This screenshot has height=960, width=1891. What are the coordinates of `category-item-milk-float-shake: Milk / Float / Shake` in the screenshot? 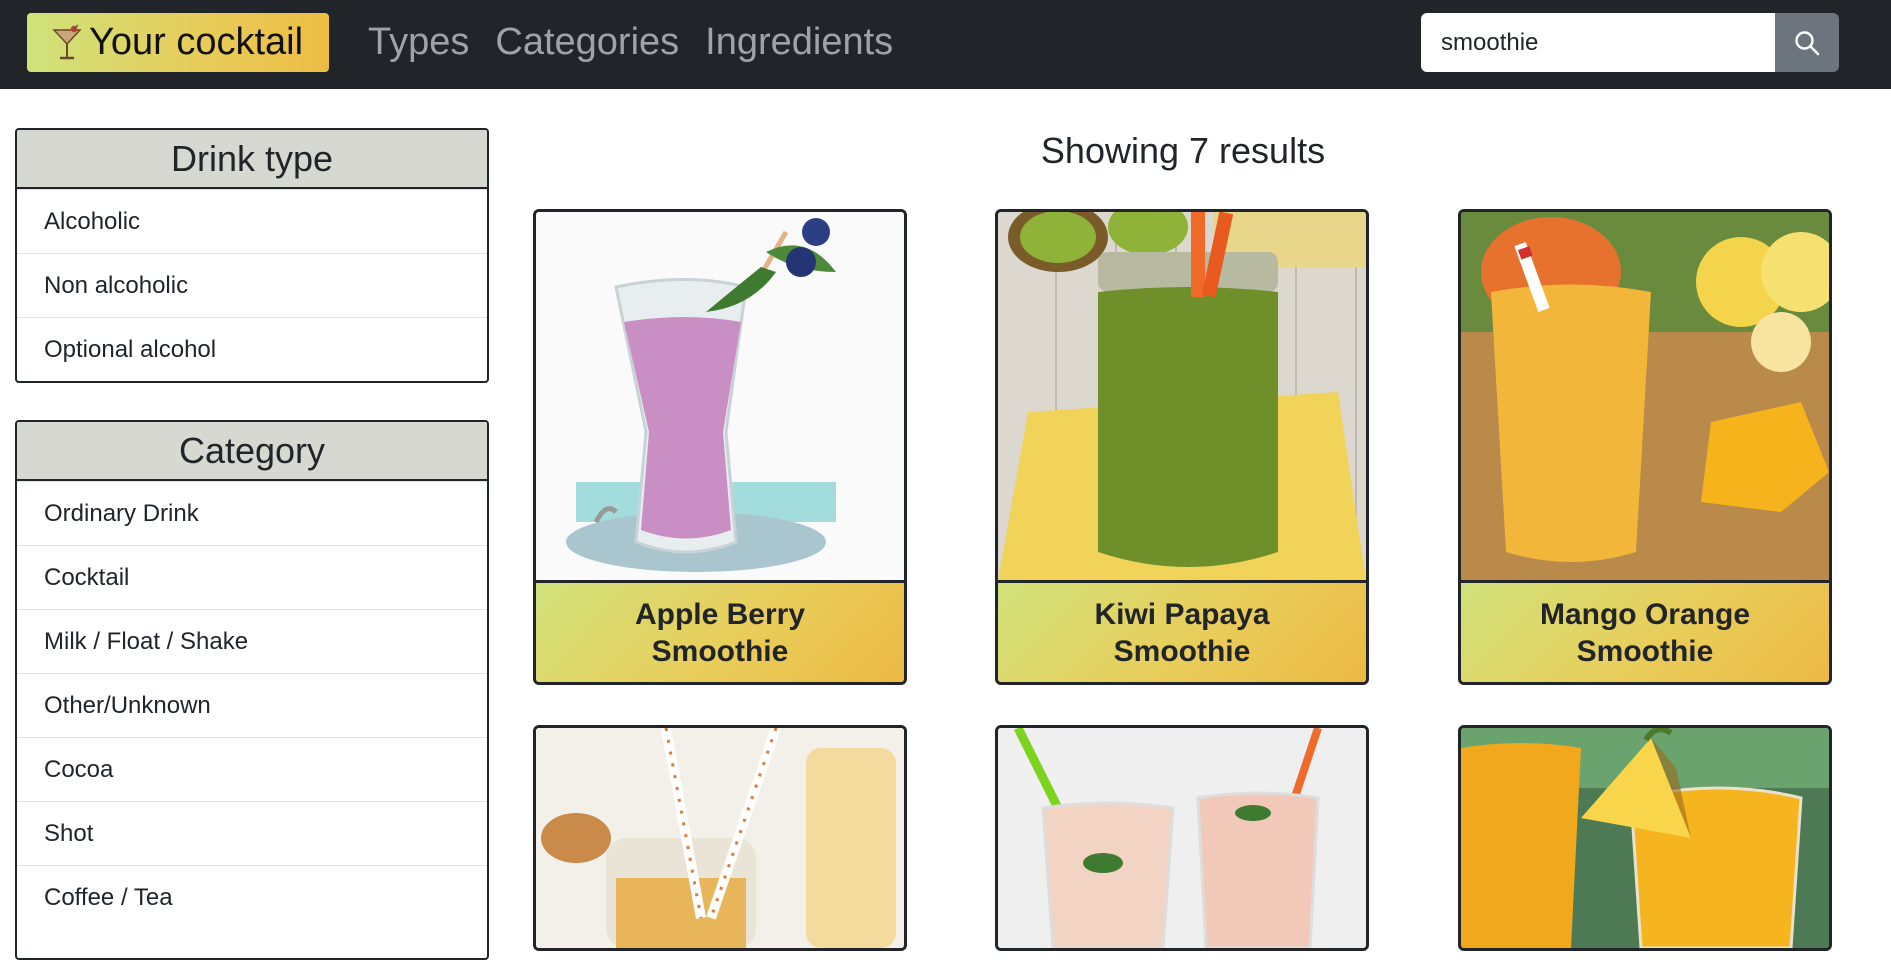 It's located at (252, 641).